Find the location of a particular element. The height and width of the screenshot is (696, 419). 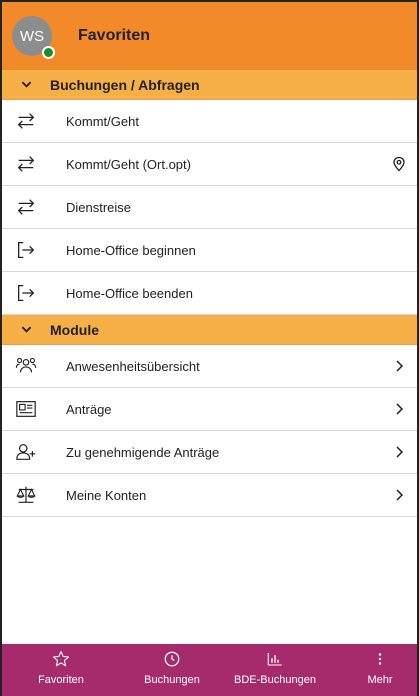

clock-icon is located at coordinates (172, 659).